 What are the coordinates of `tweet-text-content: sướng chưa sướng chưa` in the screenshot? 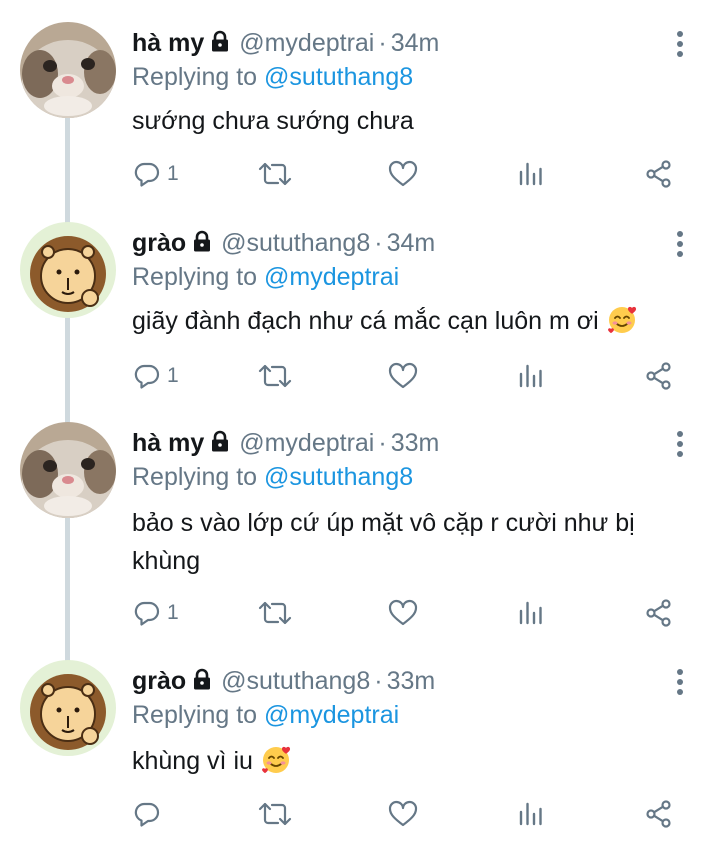 It's located at (273, 121).